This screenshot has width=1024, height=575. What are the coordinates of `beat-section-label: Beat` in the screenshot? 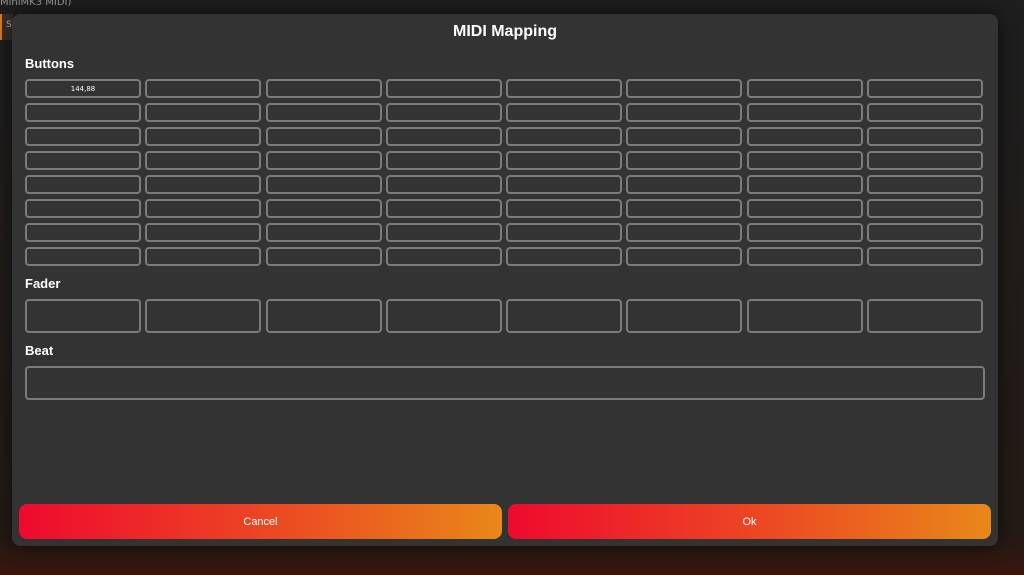 It's located at (39, 350).